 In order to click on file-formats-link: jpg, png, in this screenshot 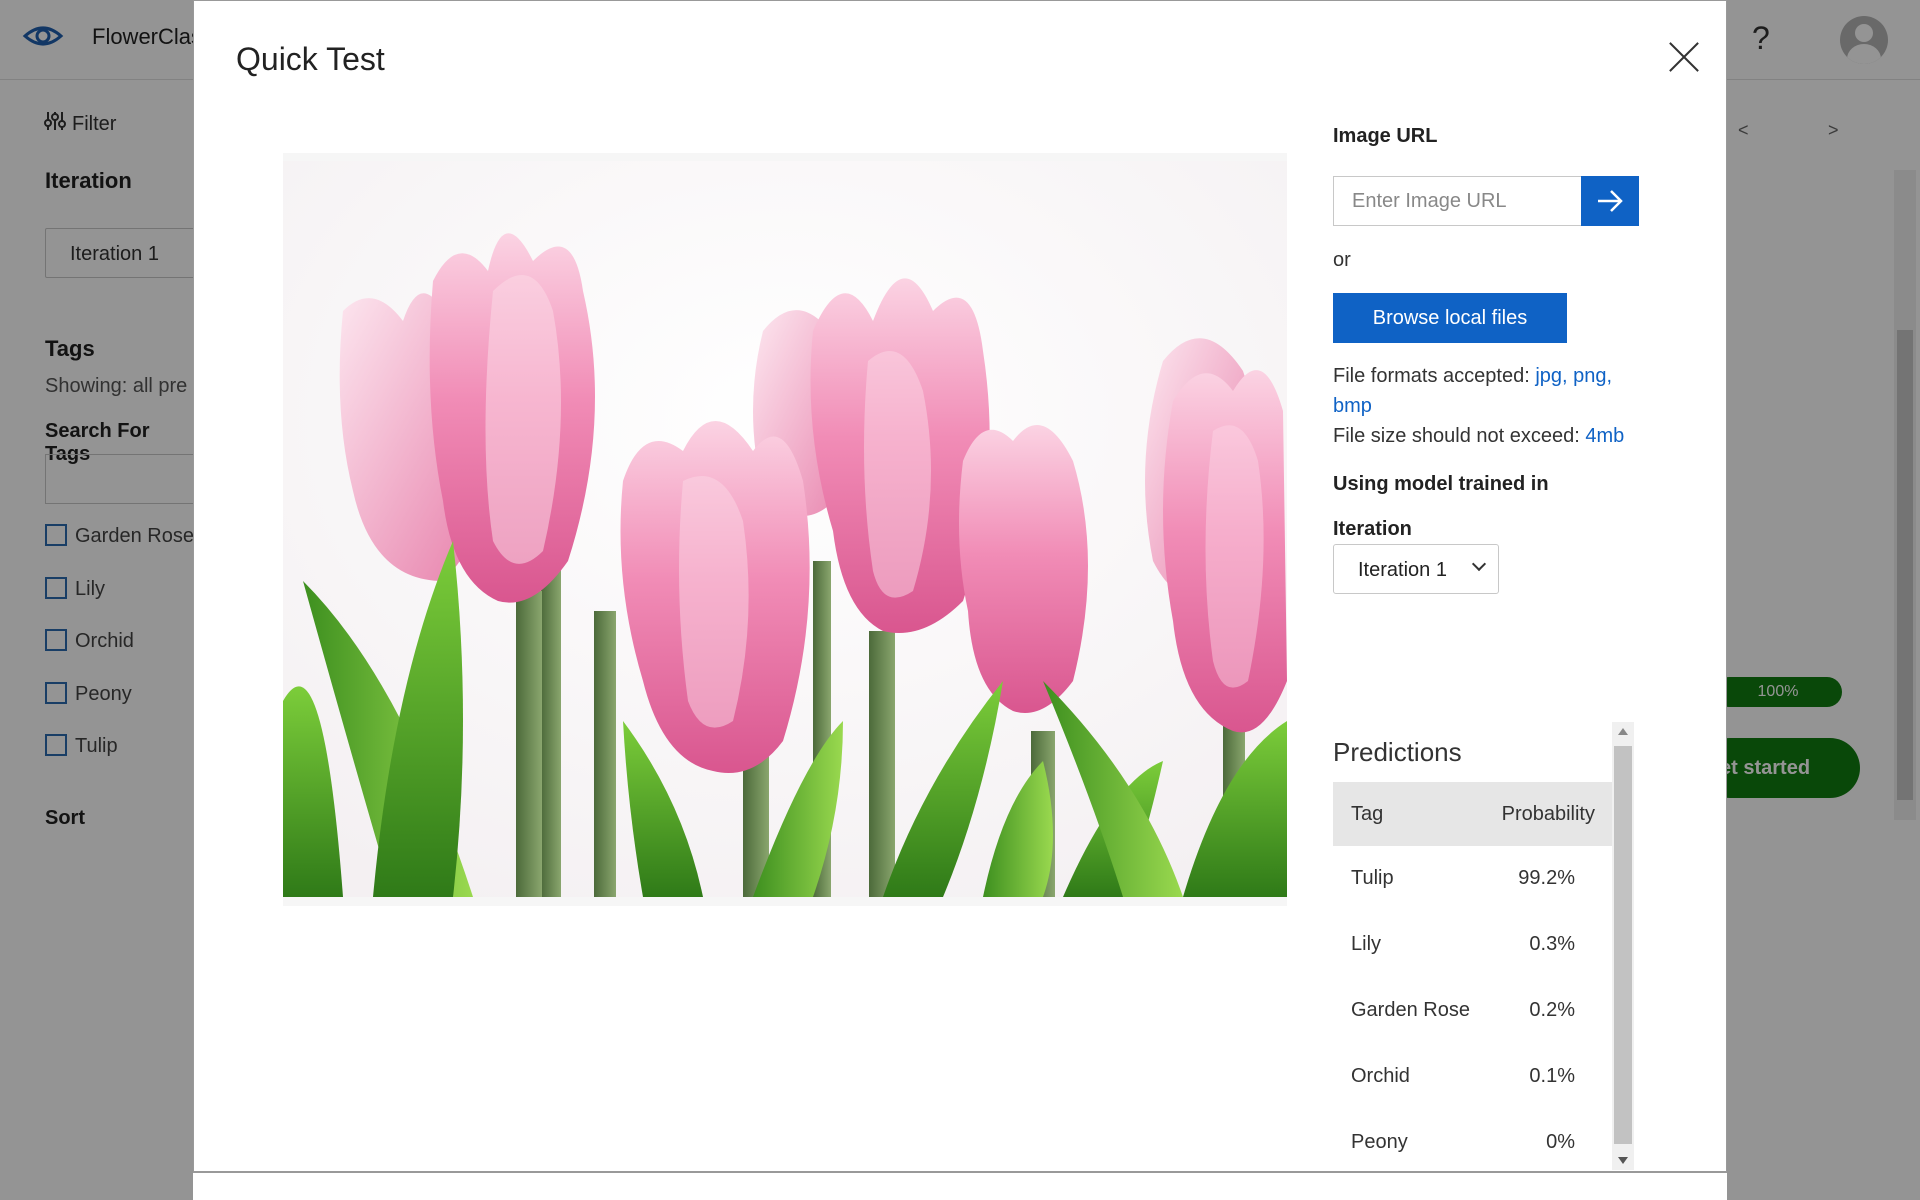, I will do `click(1573, 376)`.